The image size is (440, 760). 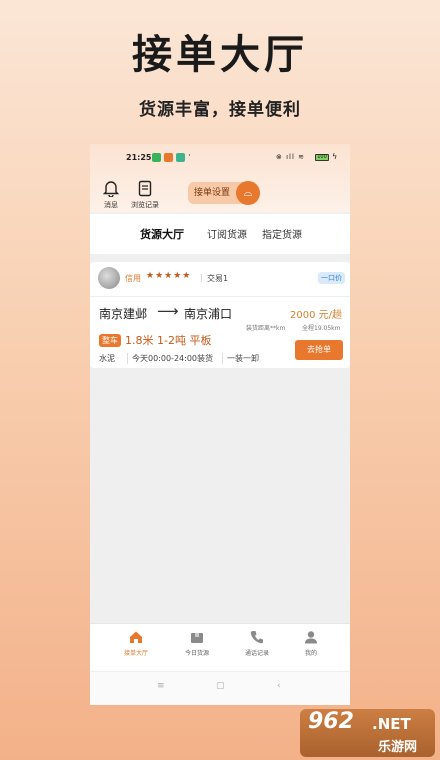 What do you see at coordinates (311, 637) in the screenshot?
I see `user-icon` at bounding box center [311, 637].